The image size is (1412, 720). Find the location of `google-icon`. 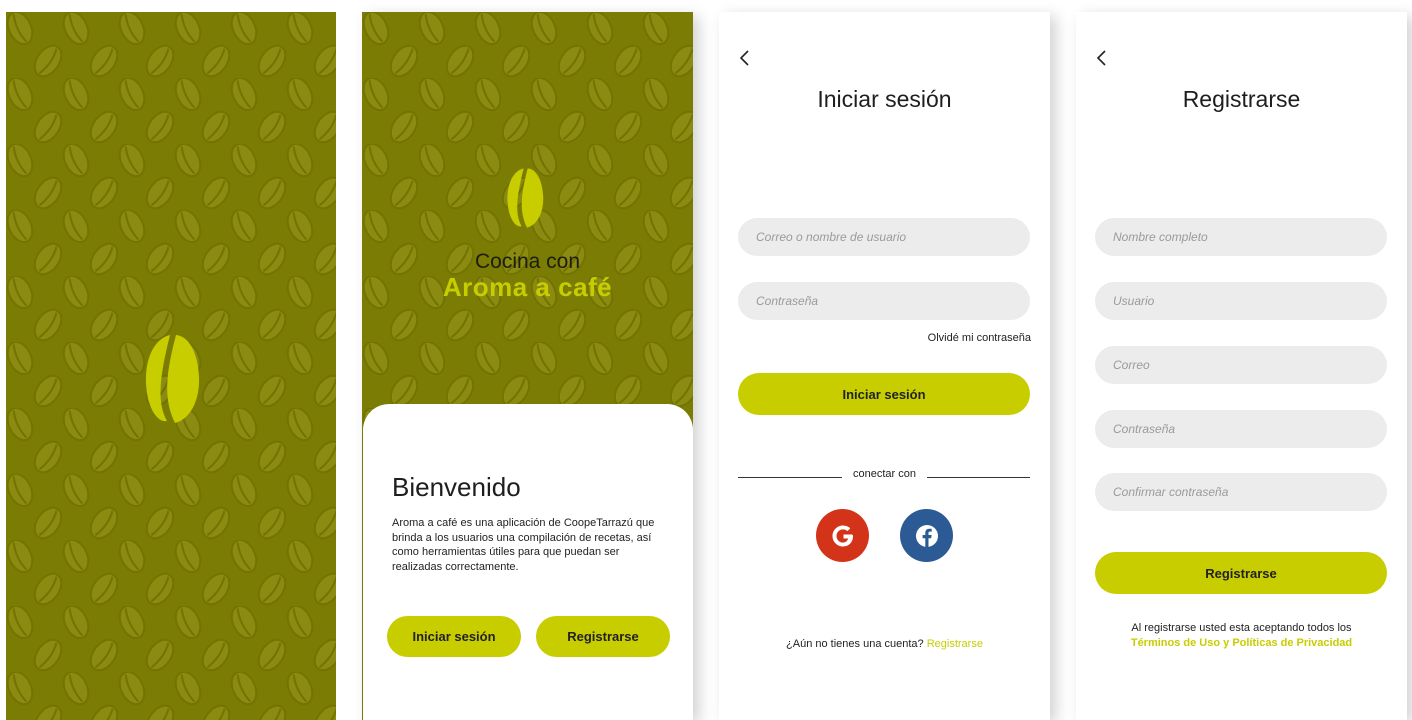

google-icon is located at coordinates (842, 535).